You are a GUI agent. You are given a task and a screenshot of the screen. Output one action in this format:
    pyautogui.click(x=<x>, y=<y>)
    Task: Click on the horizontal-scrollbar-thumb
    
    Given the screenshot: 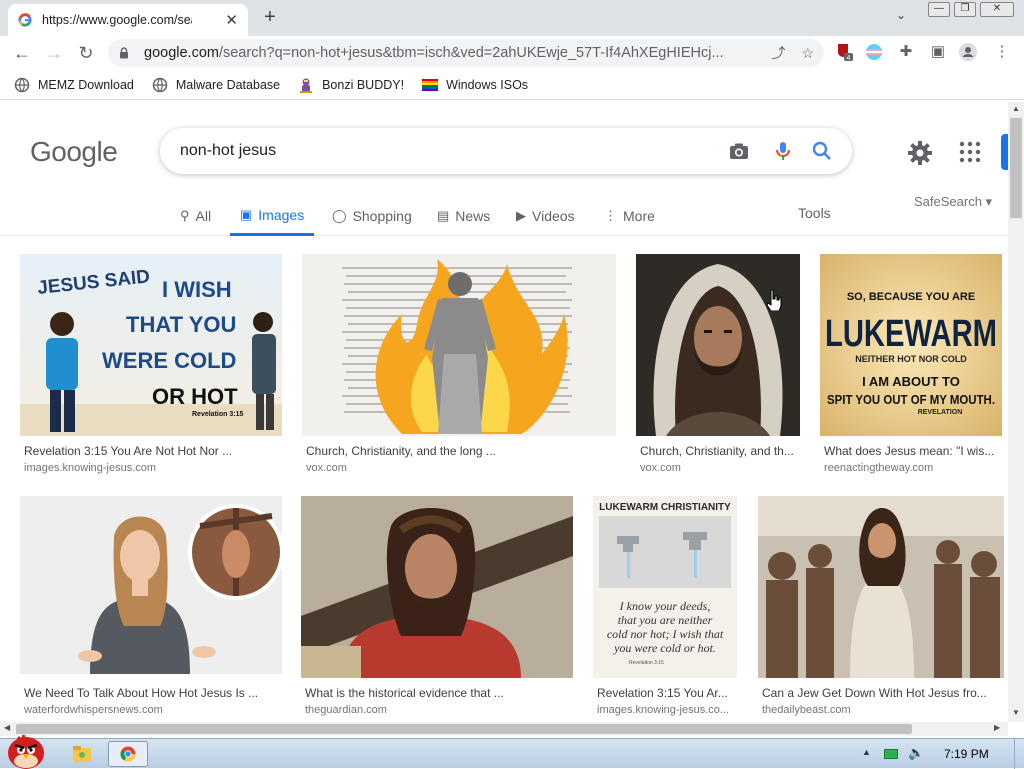 What is the action you would take?
    pyautogui.click(x=464, y=729)
    